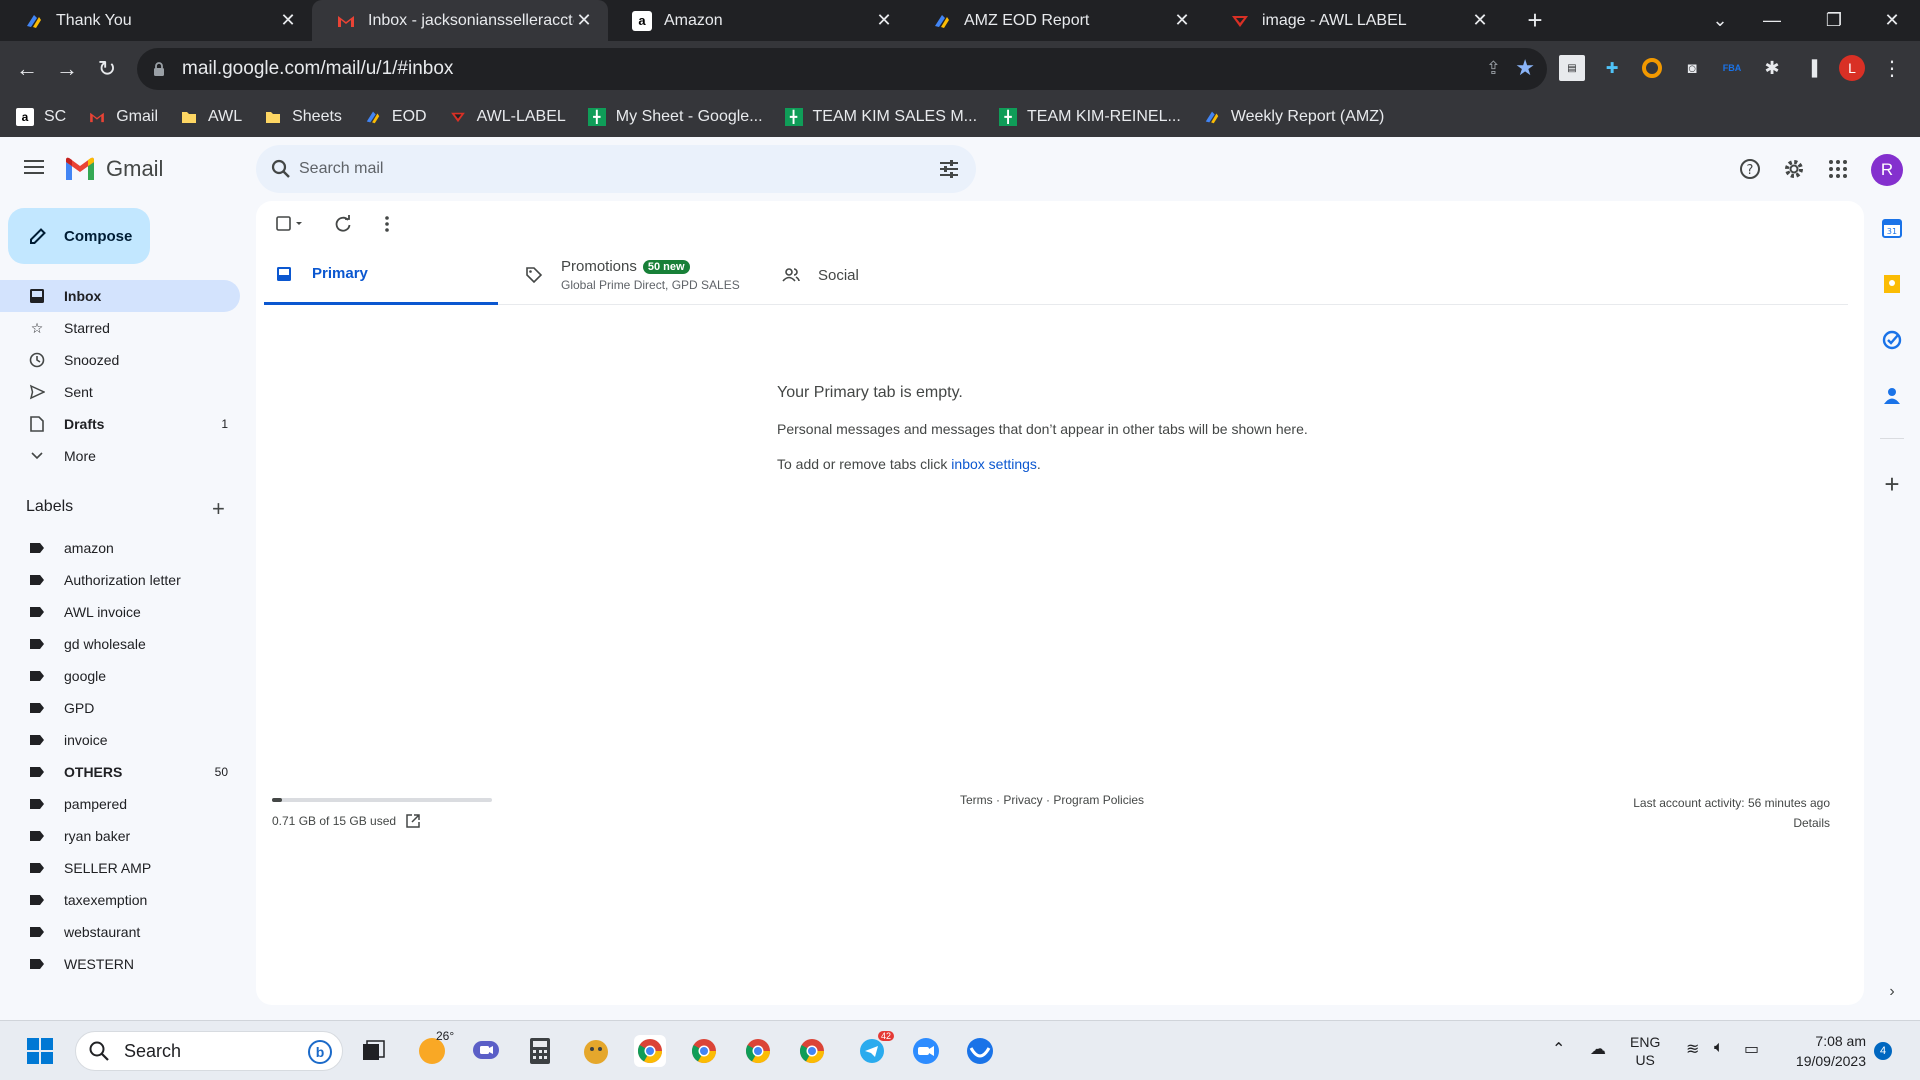 This screenshot has height=1080, width=1920. I want to click on bookmark-awl-label: AWL-LABEL, so click(507, 117).